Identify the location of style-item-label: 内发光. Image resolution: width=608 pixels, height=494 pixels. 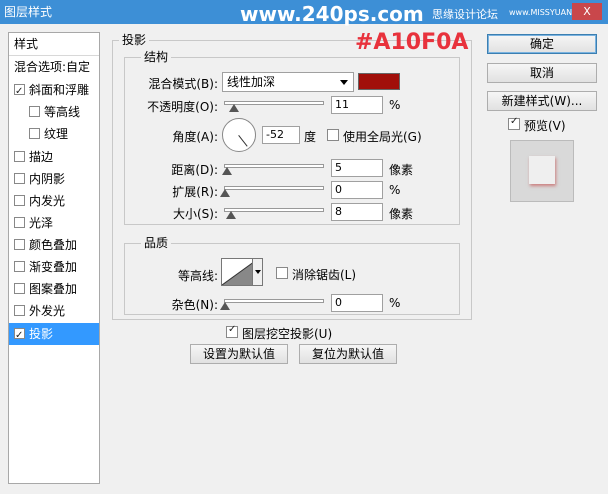
(47, 201).